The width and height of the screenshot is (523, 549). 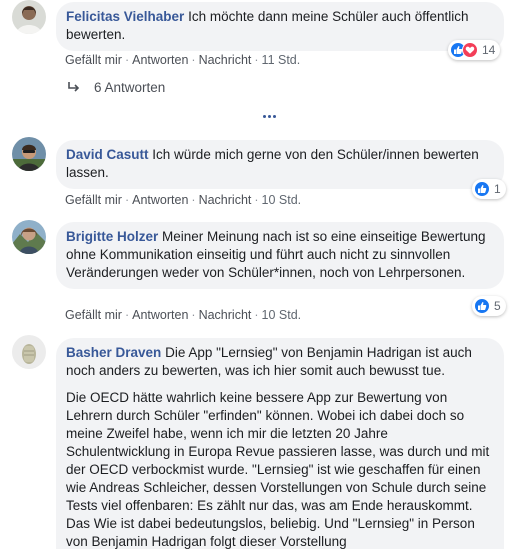 What do you see at coordinates (107, 154) in the screenshot?
I see `comment-author: David Casutt` at bounding box center [107, 154].